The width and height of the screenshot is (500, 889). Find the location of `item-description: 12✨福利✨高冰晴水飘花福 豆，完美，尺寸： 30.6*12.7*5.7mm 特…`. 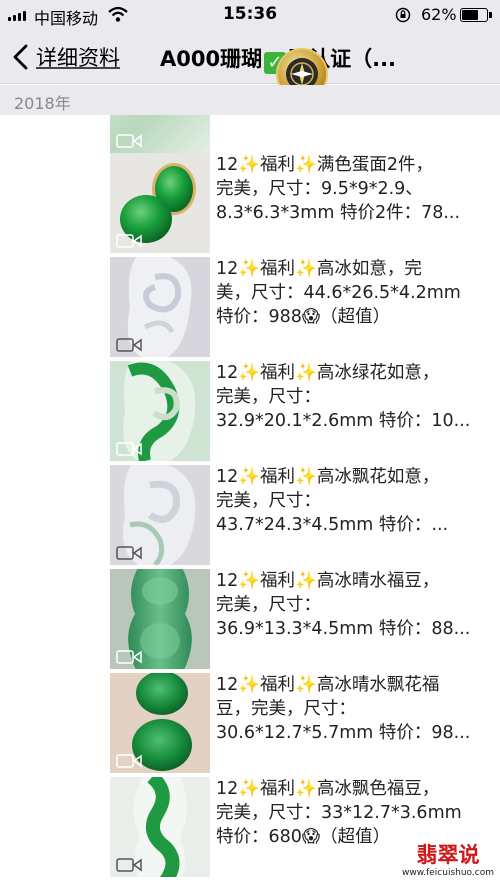

item-description: 12✨福利✨高冰晴水飘花福 豆，完美，尺寸： 30.6*12.7*5.7mm 特… is located at coordinates (343, 709).